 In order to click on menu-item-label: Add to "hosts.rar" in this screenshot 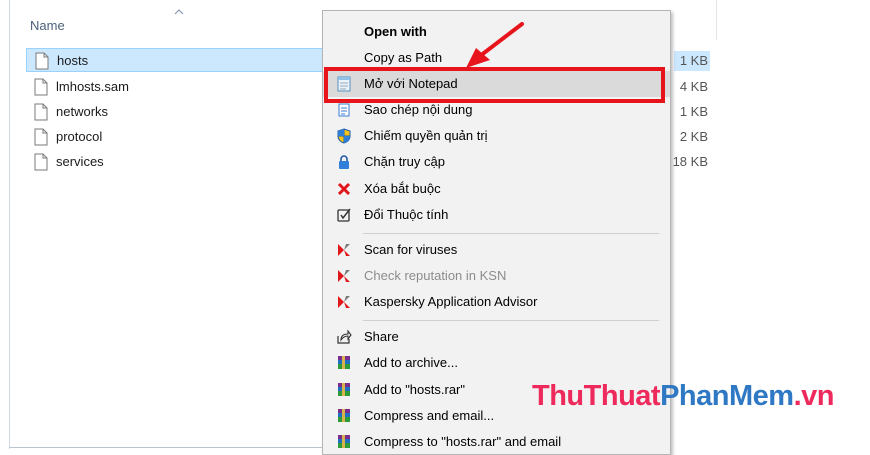, I will do `click(414, 389)`.